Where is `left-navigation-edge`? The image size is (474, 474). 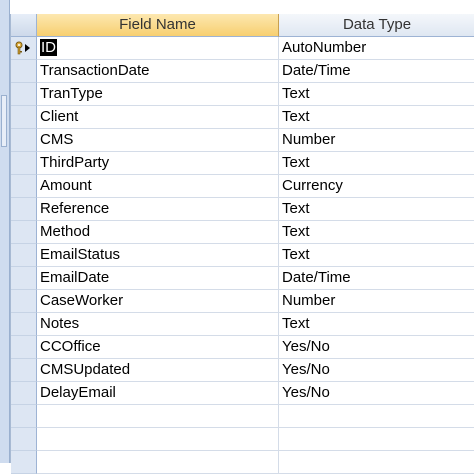 left-navigation-edge is located at coordinates (5, 231).